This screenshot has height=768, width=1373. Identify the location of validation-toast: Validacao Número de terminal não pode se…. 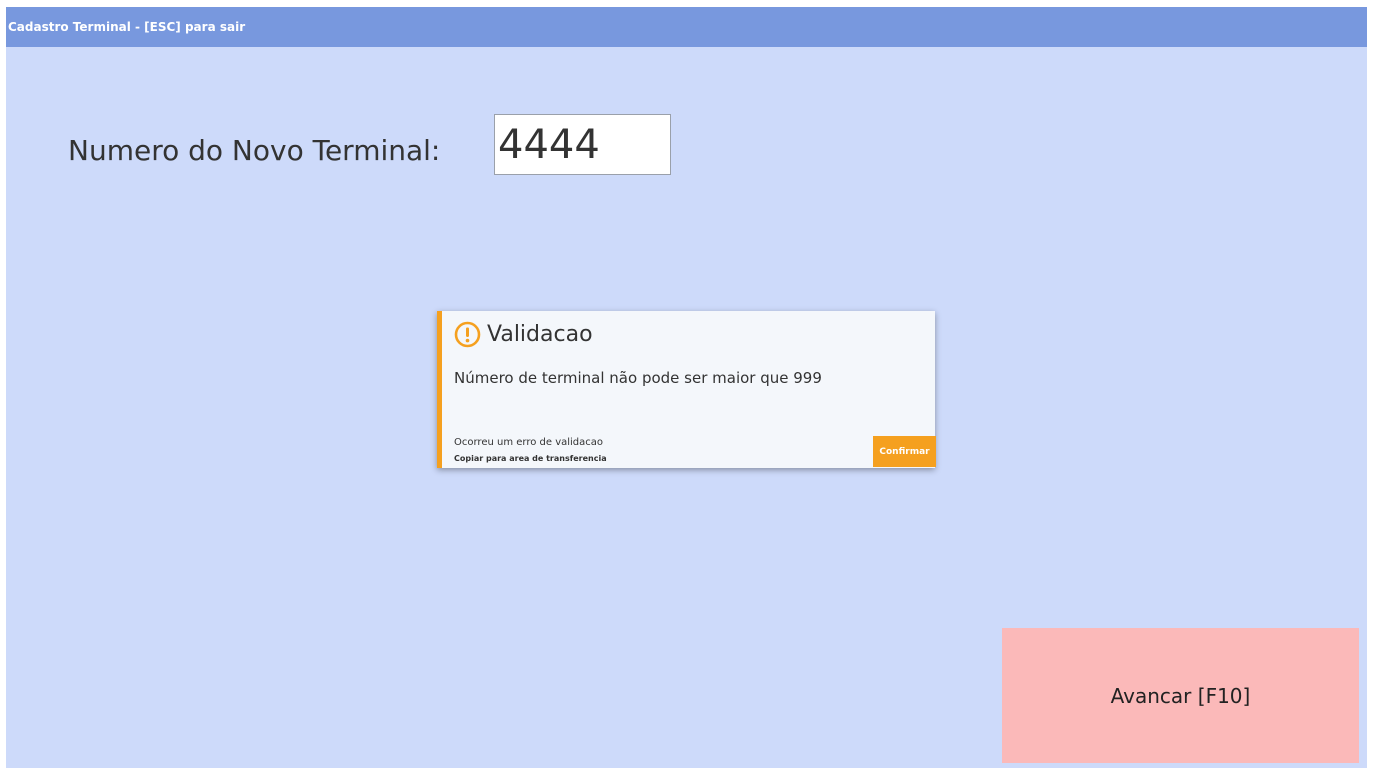
(686, 389).